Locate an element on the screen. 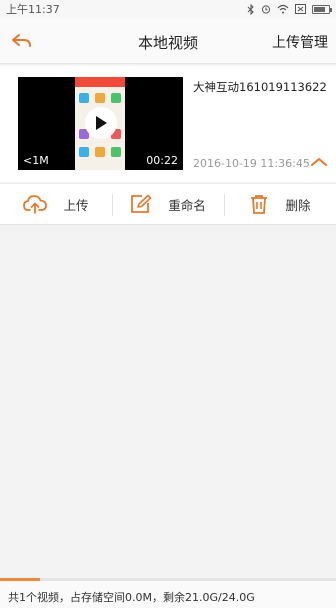  edit-icon is located at coordinates (141, 203).